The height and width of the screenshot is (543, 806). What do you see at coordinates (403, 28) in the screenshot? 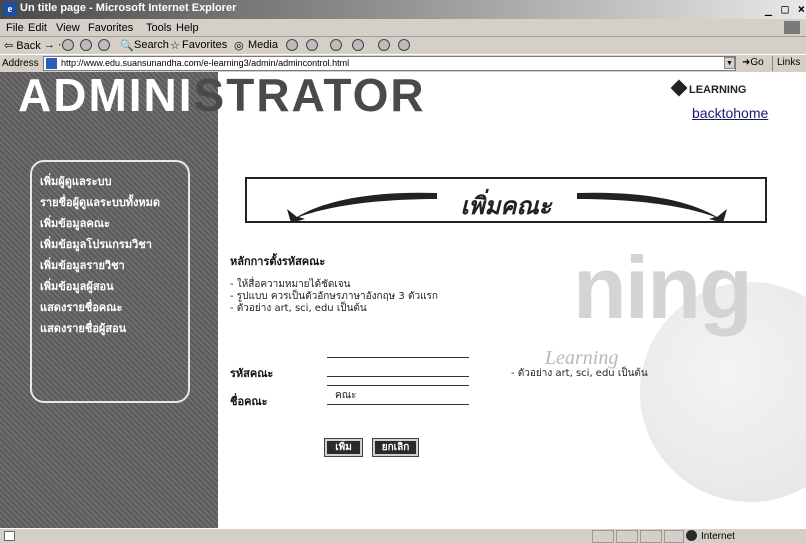
I see `menu-bar: File Edit View Favorites Tools Help` at bounding box center [403, 28].